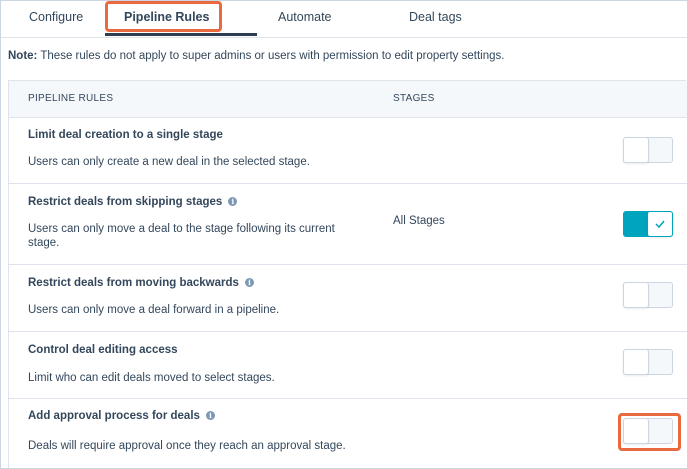 The image size is (688, 469). I want to click on rule-toggle-control-editing, so click(648, 362).